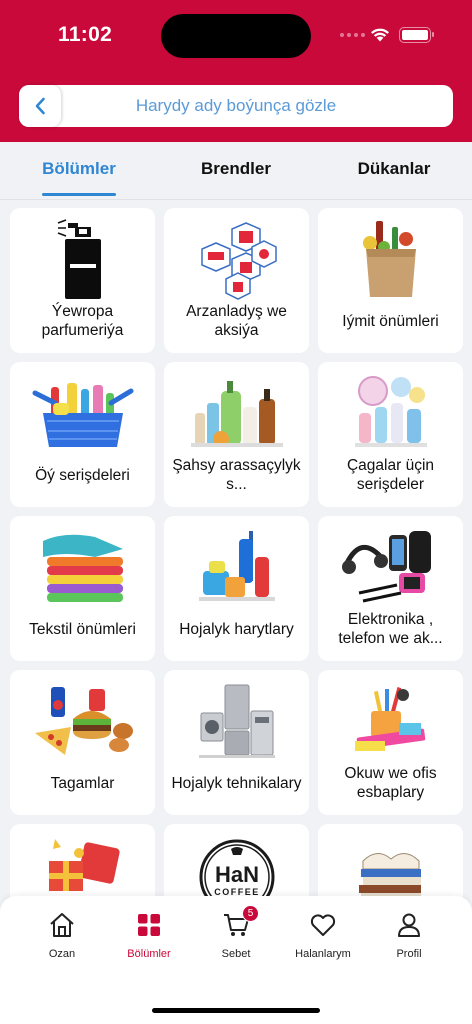  I want to click on category-card: Hojalyk harytlary, so click(236, 588).